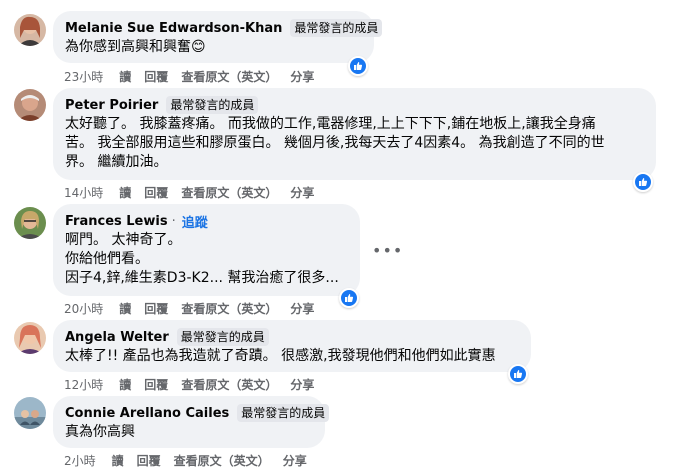  Describe the element at coordinates (83, 308) in the screenshot. I see `comment-timestamp: 20小時` at that location.